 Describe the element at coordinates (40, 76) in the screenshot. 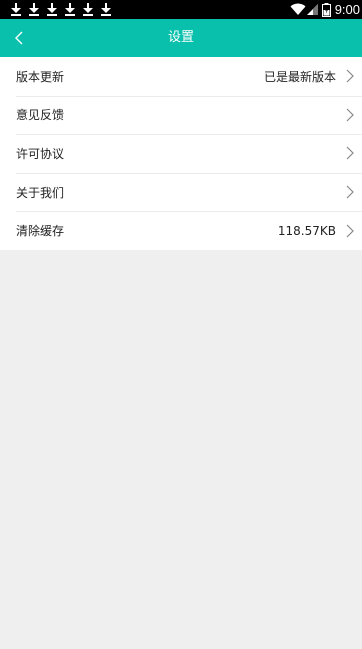

I see `settings-item-label: 版本更新` at that location.